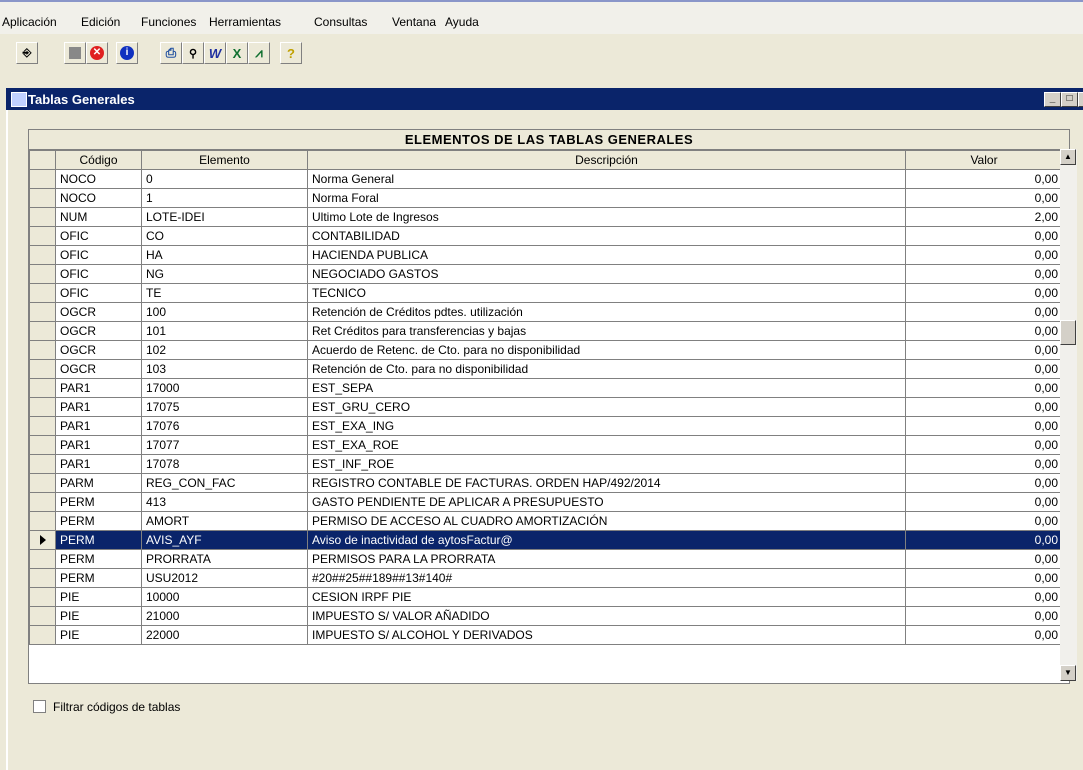  I want to click on cell-codigo: OFIC, so click(98, 255).